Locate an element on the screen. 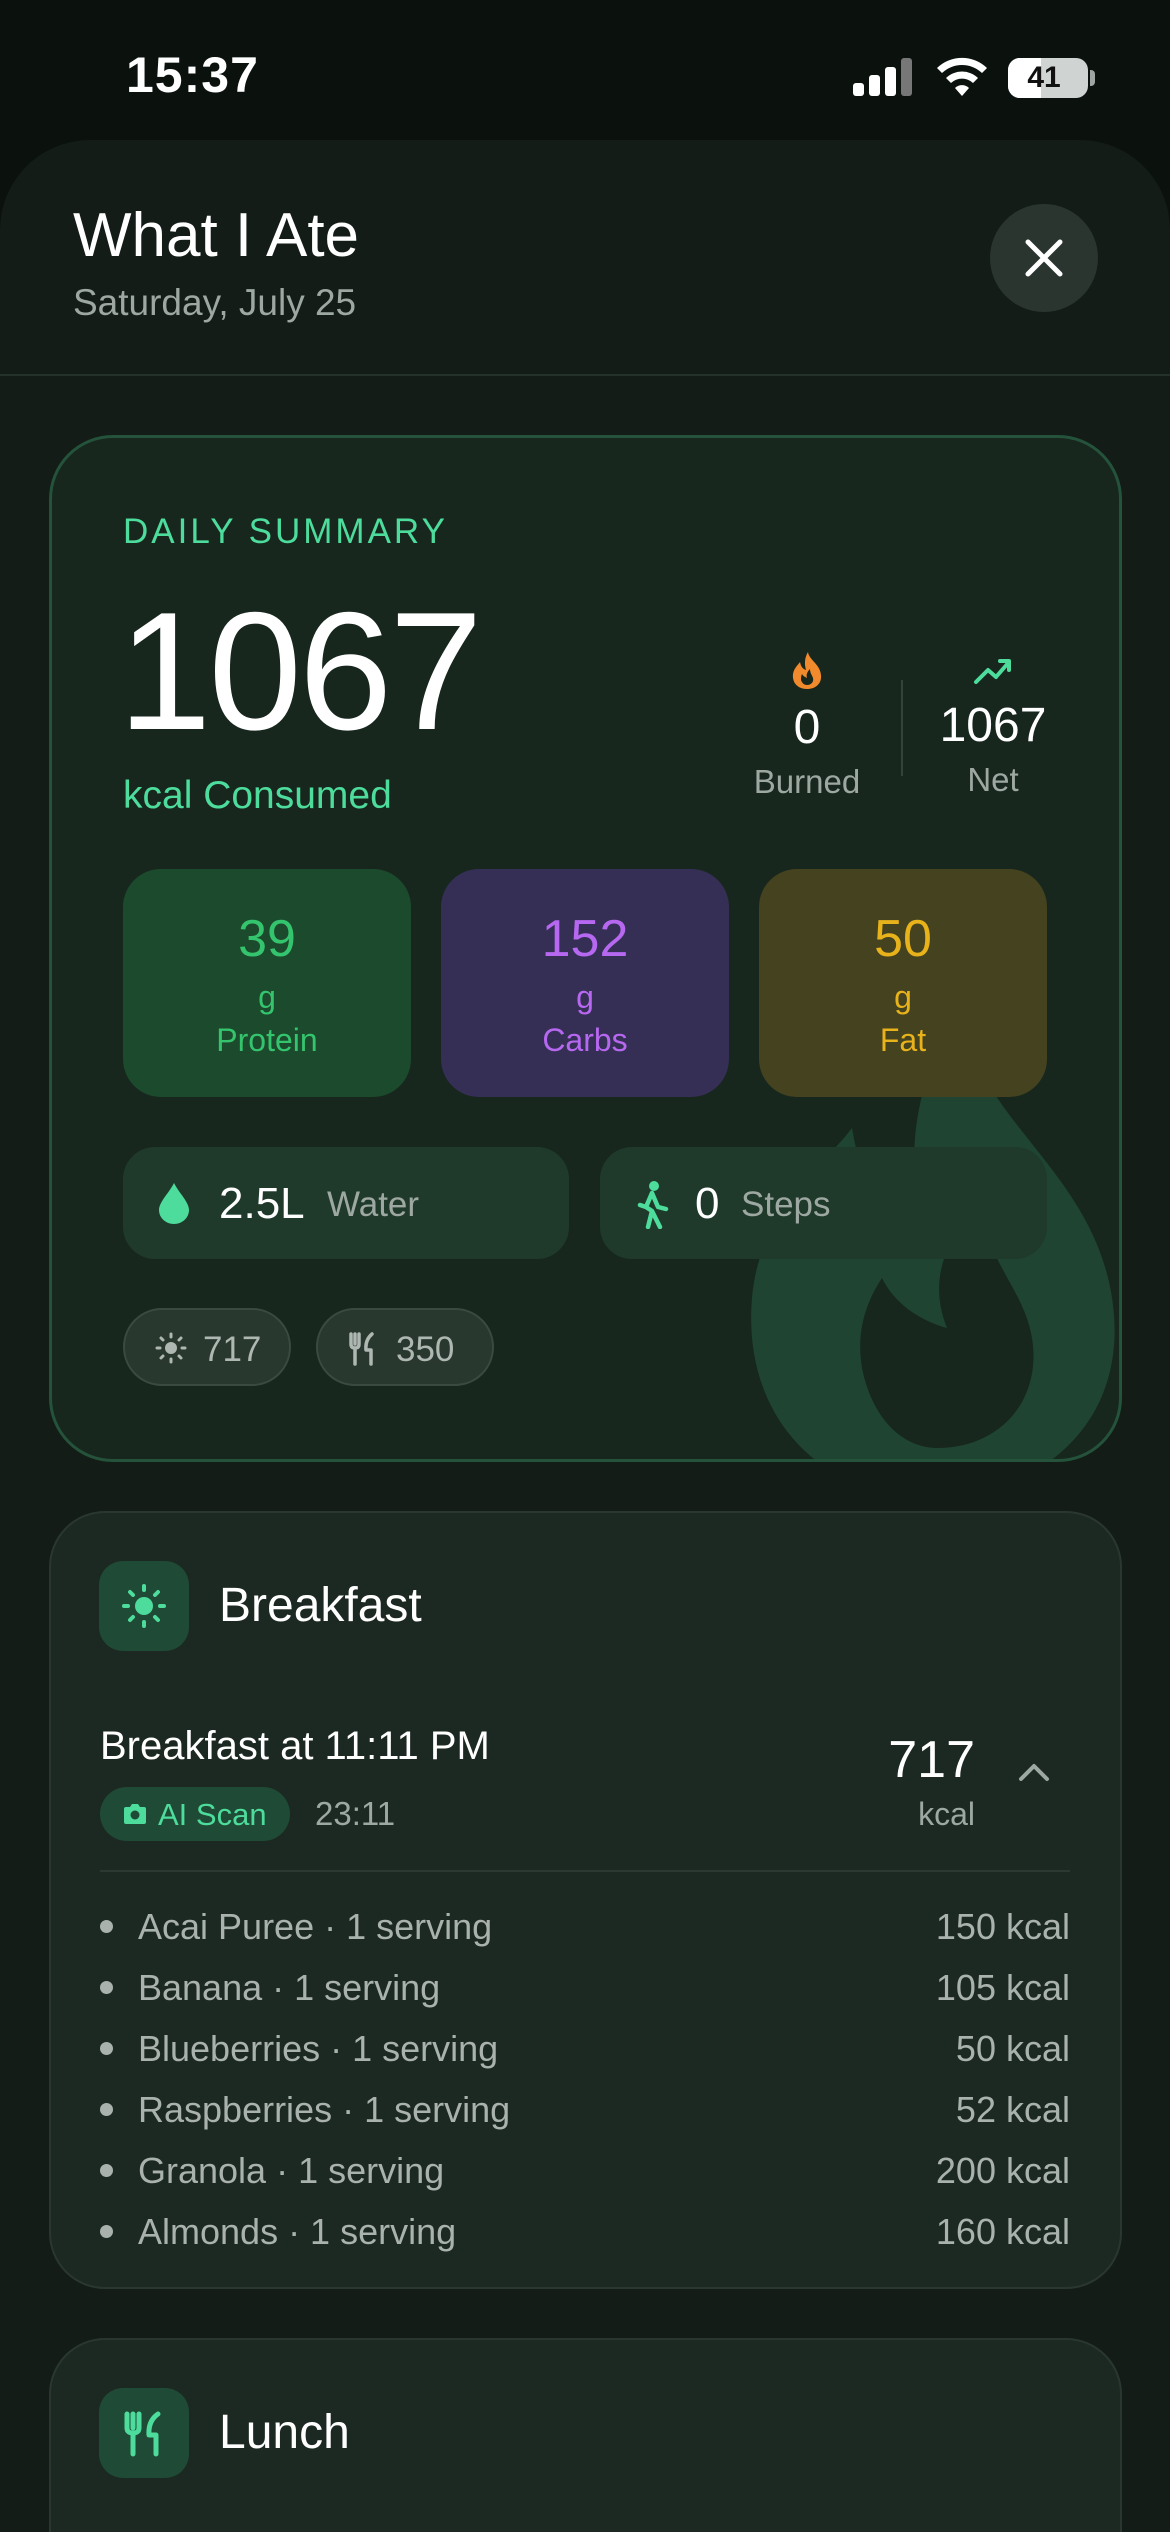 This screenshot has height=2532, width=1170. battery-icon: 41 is located at coordinates (1048, 78).